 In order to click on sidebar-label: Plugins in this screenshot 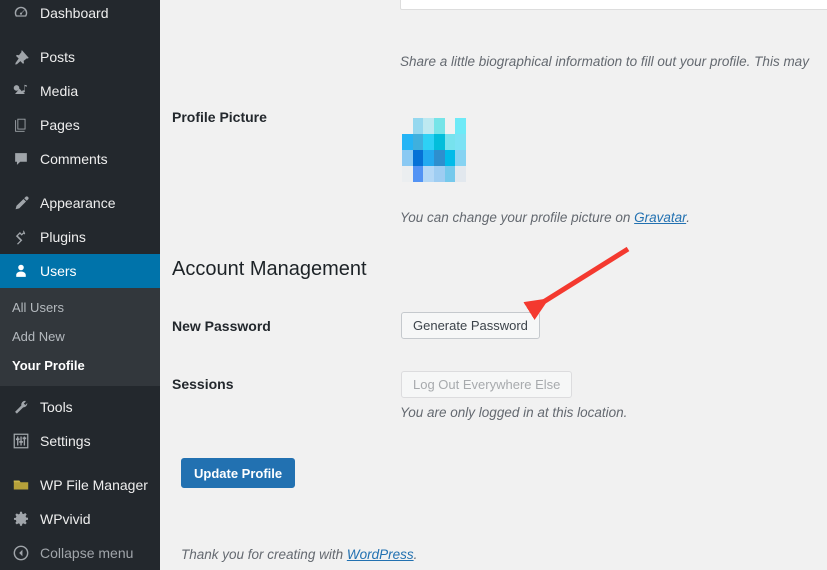, I will do `click(63, 237)`.